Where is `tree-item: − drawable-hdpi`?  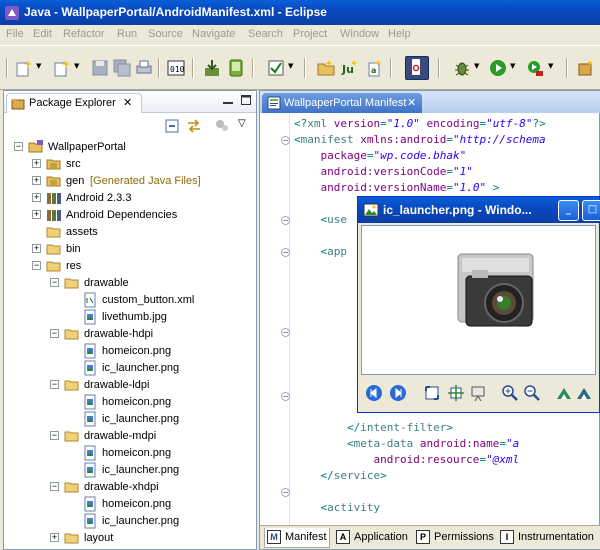 tree-item: − drawable-hdpi is located at coordinates (130, 334).